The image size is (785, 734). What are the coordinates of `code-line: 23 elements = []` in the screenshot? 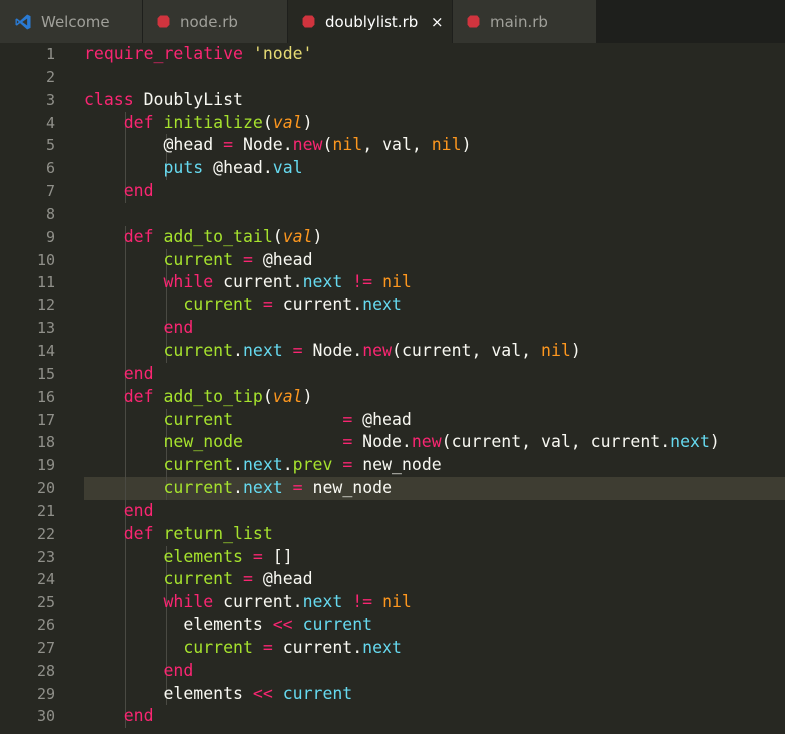 It's located at (392, 557).